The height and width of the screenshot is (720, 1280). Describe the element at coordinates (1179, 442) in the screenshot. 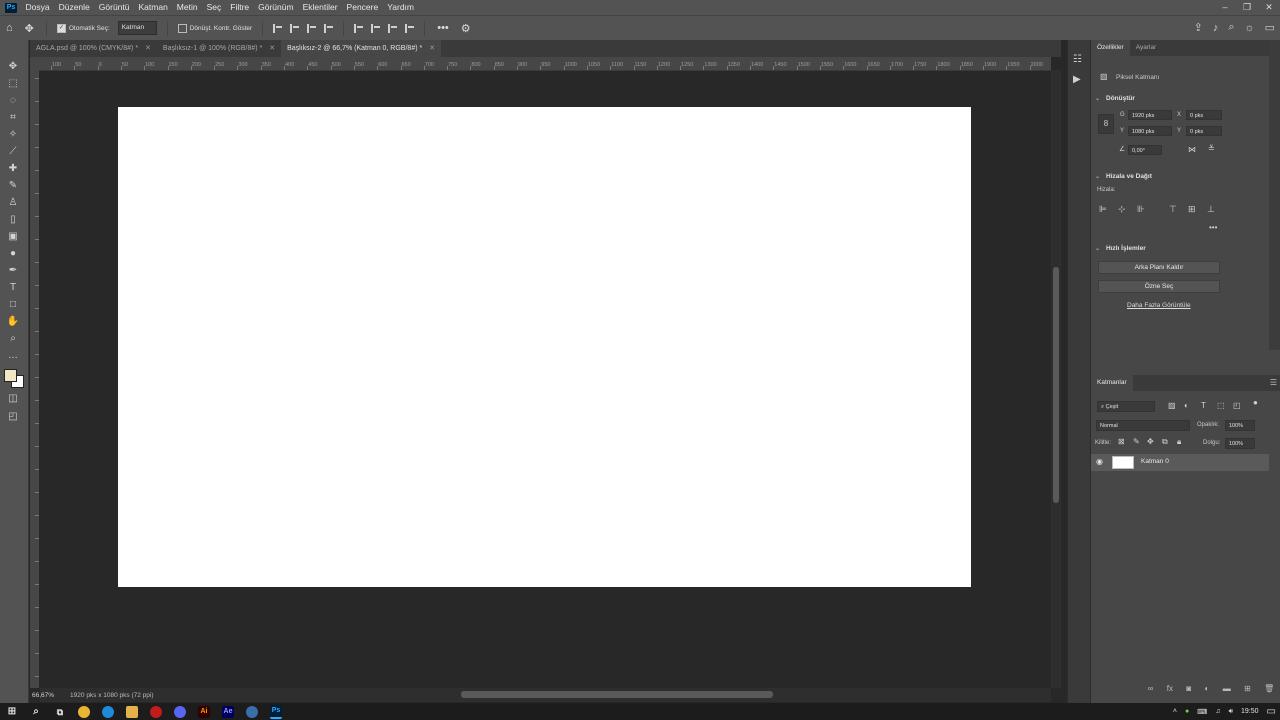

I see `lock-icon: 🔒︎` at that location.